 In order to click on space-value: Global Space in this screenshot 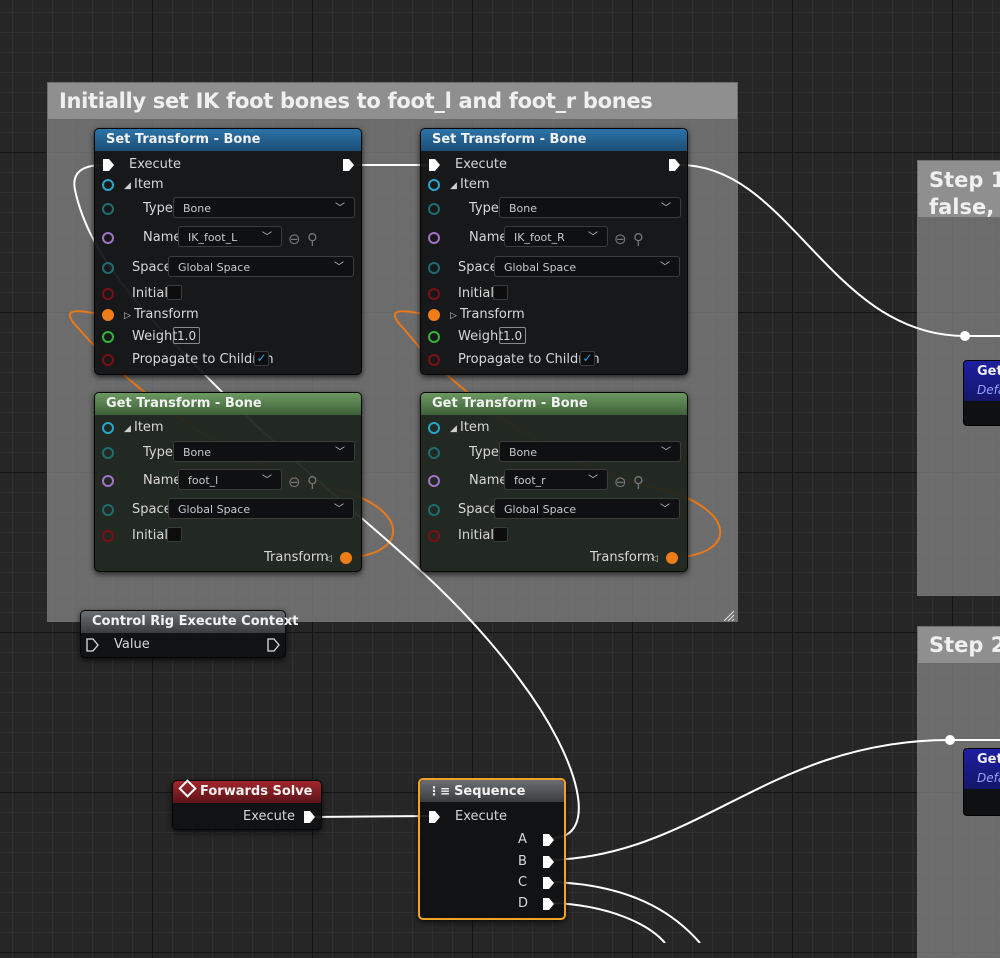, I will do `click(214, 267)`.